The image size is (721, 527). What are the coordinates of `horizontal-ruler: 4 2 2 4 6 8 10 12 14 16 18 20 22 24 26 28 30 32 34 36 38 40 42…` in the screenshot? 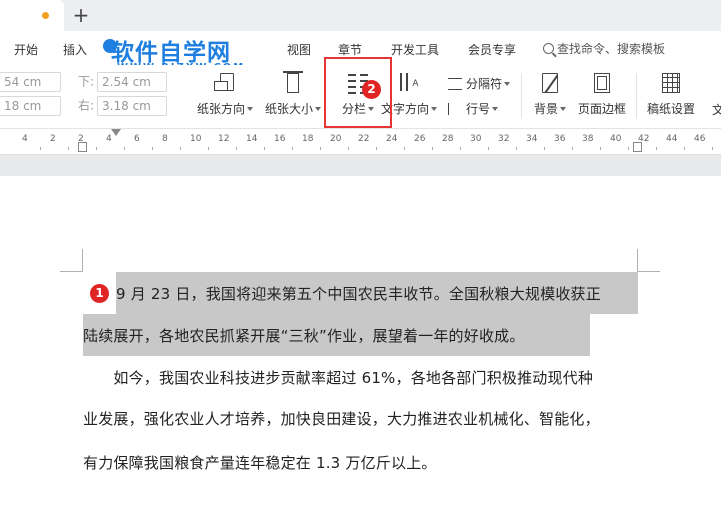 It's located at (360, 142).